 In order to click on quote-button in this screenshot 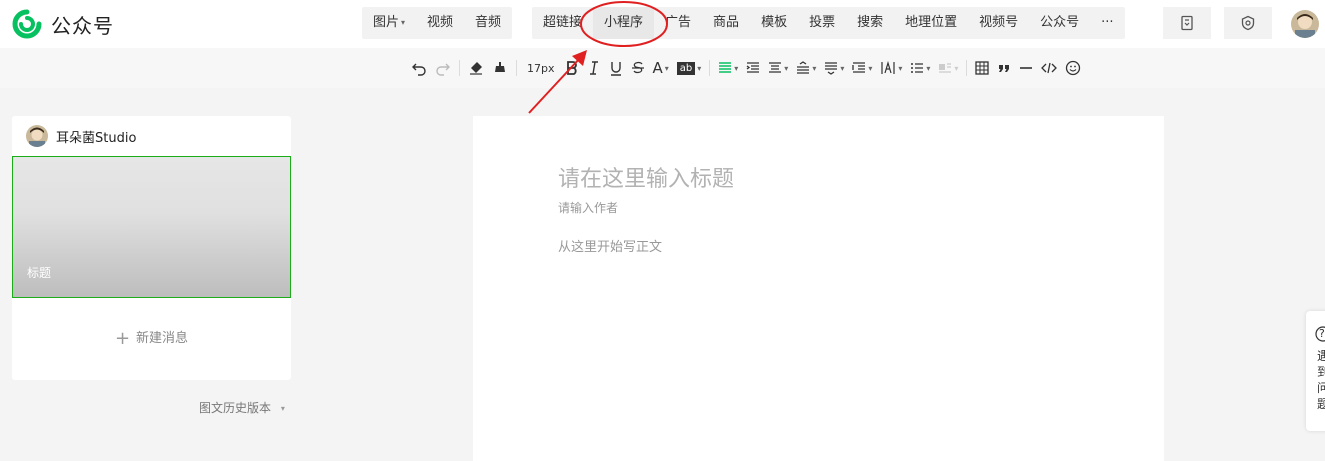, I will do `click(1004, 68)`.